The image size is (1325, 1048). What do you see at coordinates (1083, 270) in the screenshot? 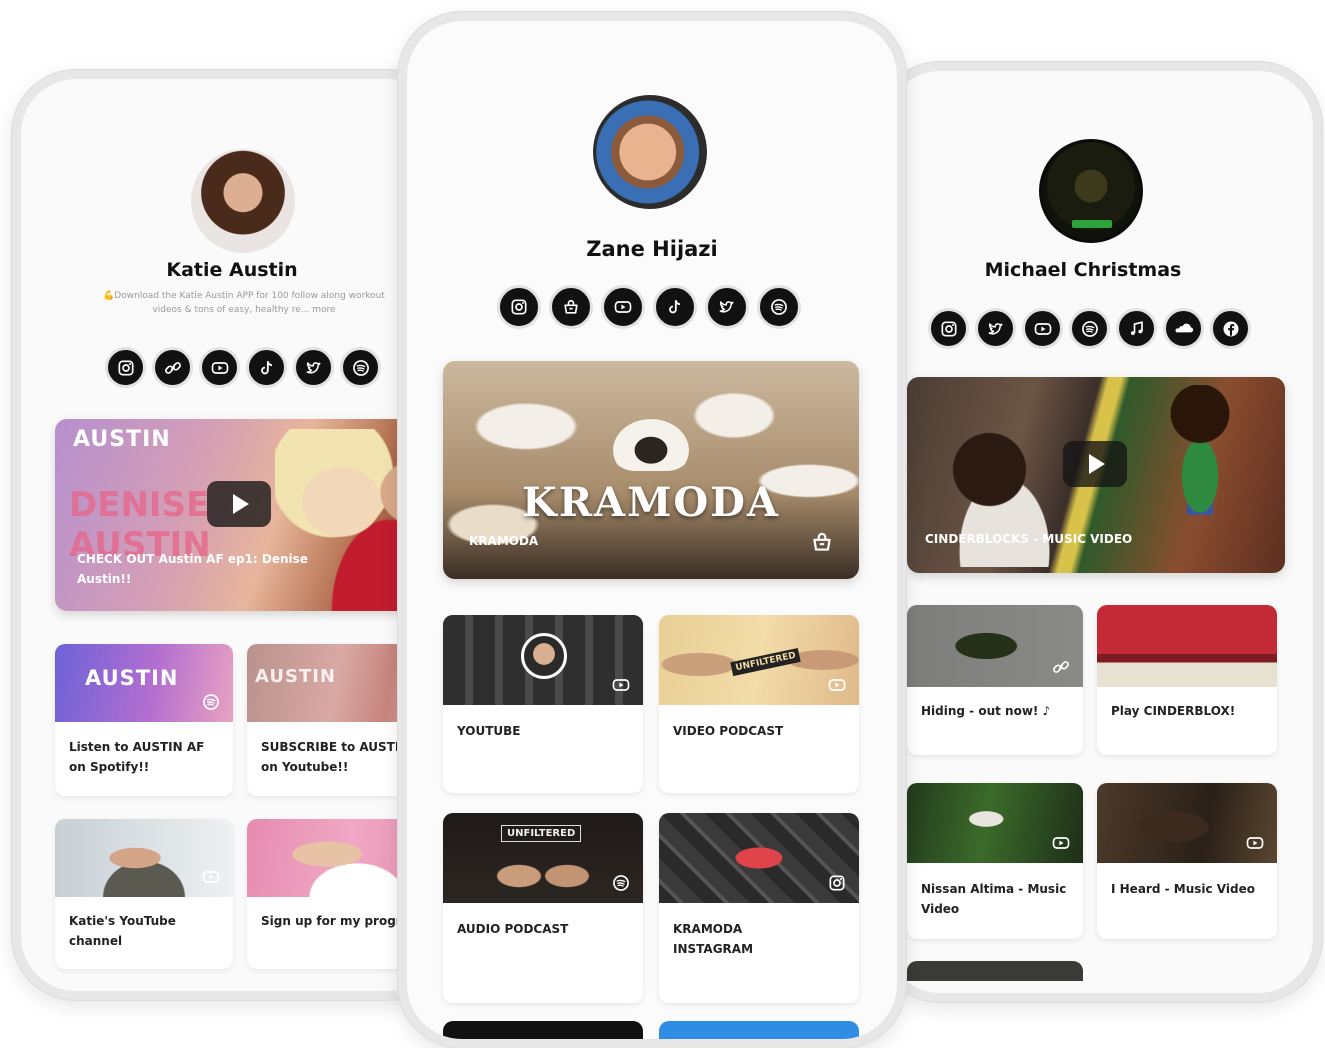
I see `profile-name: Michael Christmas` at bounding box center [1083, 270].